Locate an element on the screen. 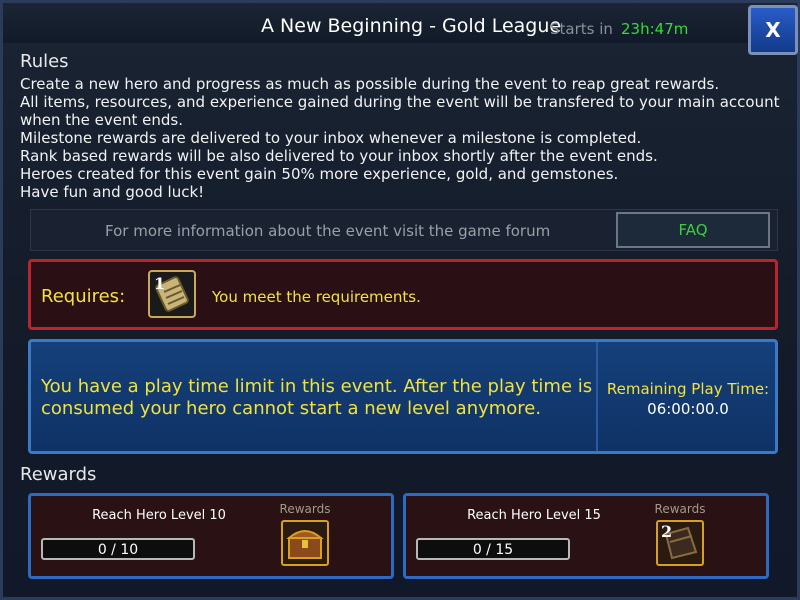 The height and width of the screenshot is (600, 800). remaining-play-time-value: 06:00:00.0 is located at coordinates (688, 409).